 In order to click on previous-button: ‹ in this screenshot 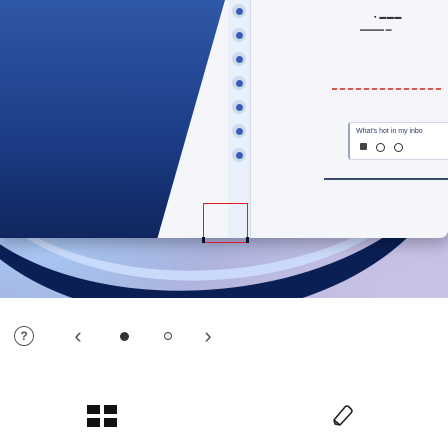, I will do `click(78, 336)`.